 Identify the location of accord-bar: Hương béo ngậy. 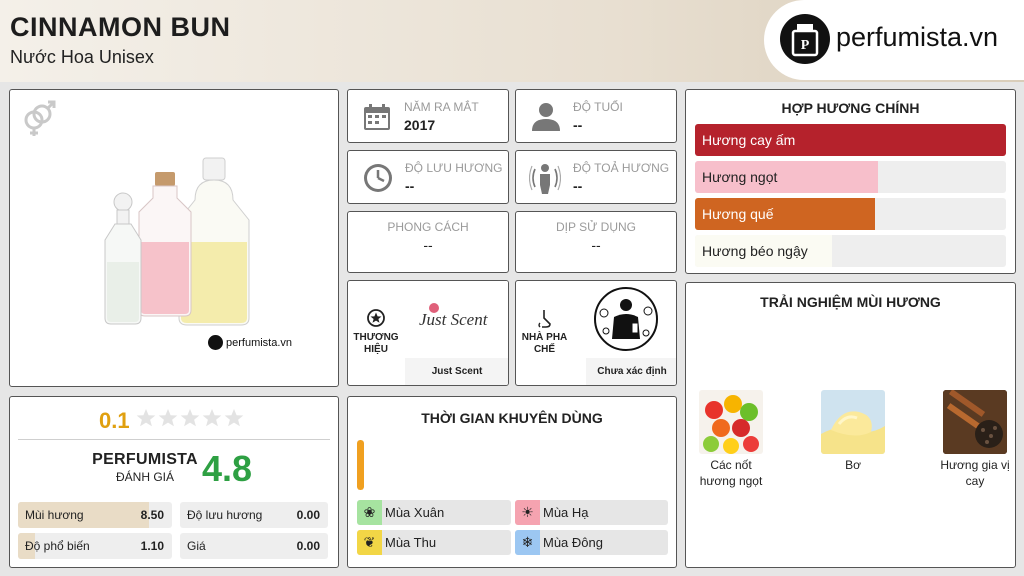
(850, 251).